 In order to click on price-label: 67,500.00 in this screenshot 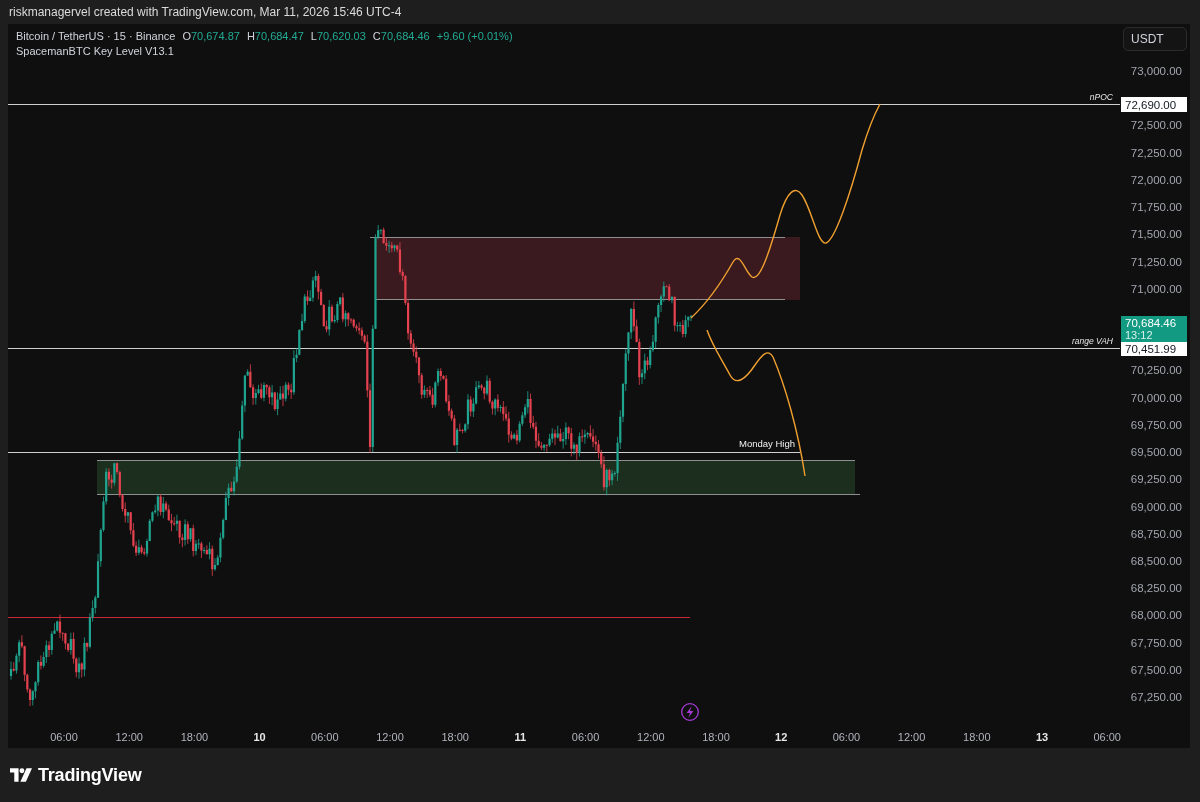, I will do `click(1156, 669)`.